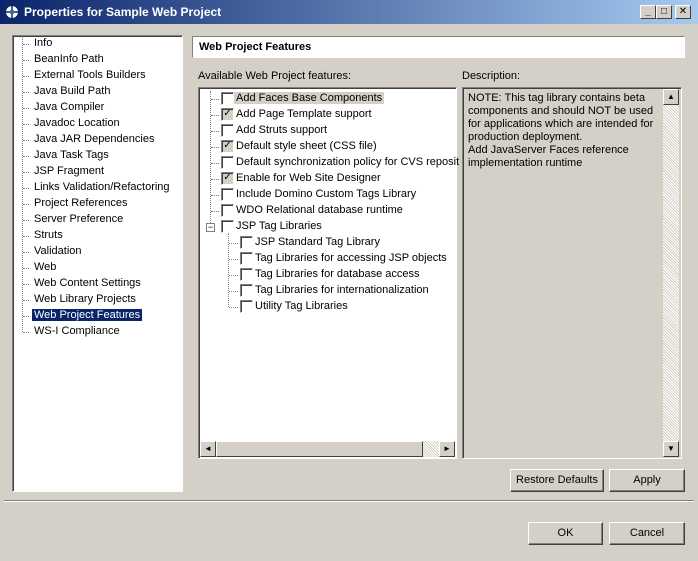  I want to click on feature-item: Include Domino Custom Tags Library, so click(326, 194).